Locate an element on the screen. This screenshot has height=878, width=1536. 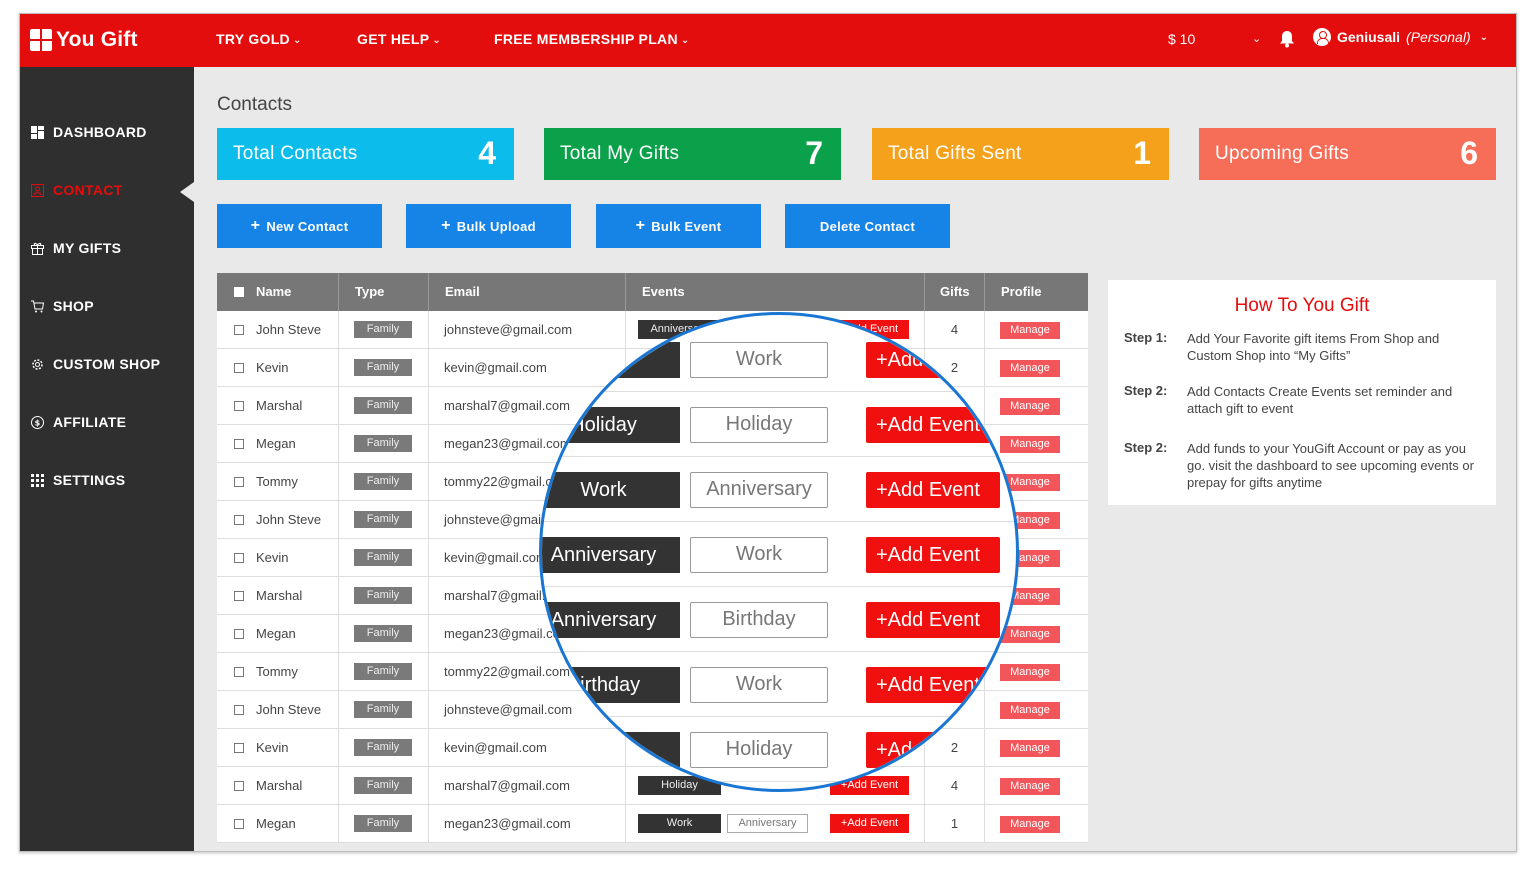
nav-label: GET HELP is located at coordinates (393, 39).